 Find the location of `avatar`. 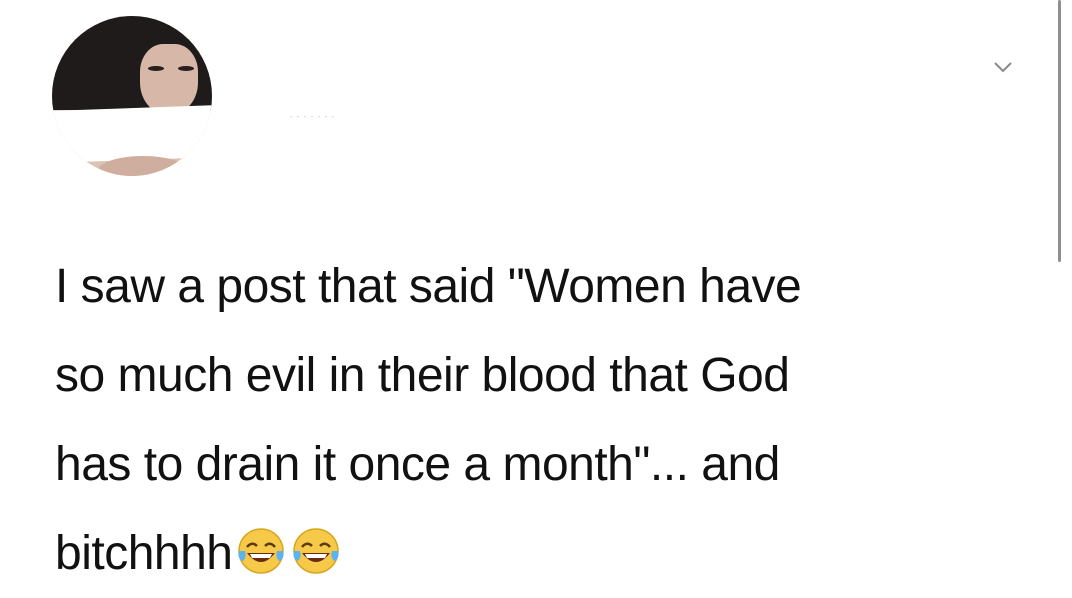

avatar is located at coordinates (132, 96).